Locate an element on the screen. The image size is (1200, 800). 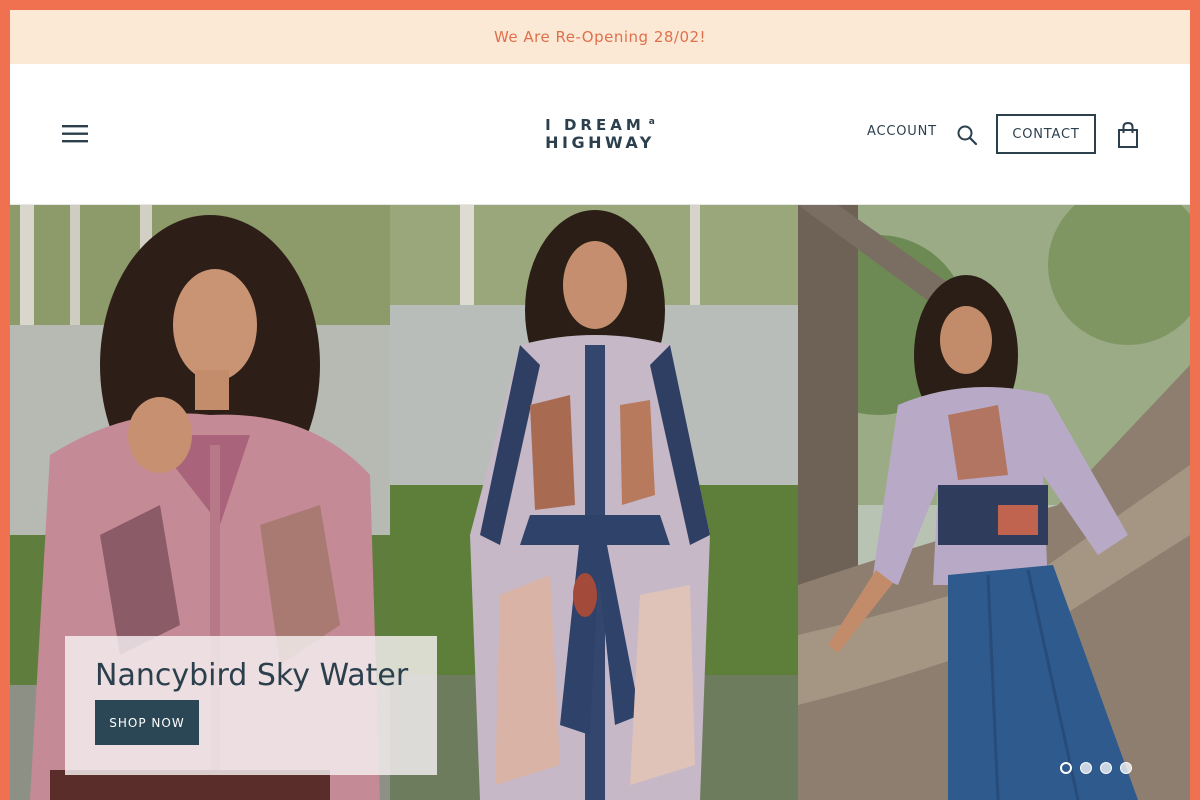
shop-now-label: SHOP NOW is located at coordinates (147, 722).